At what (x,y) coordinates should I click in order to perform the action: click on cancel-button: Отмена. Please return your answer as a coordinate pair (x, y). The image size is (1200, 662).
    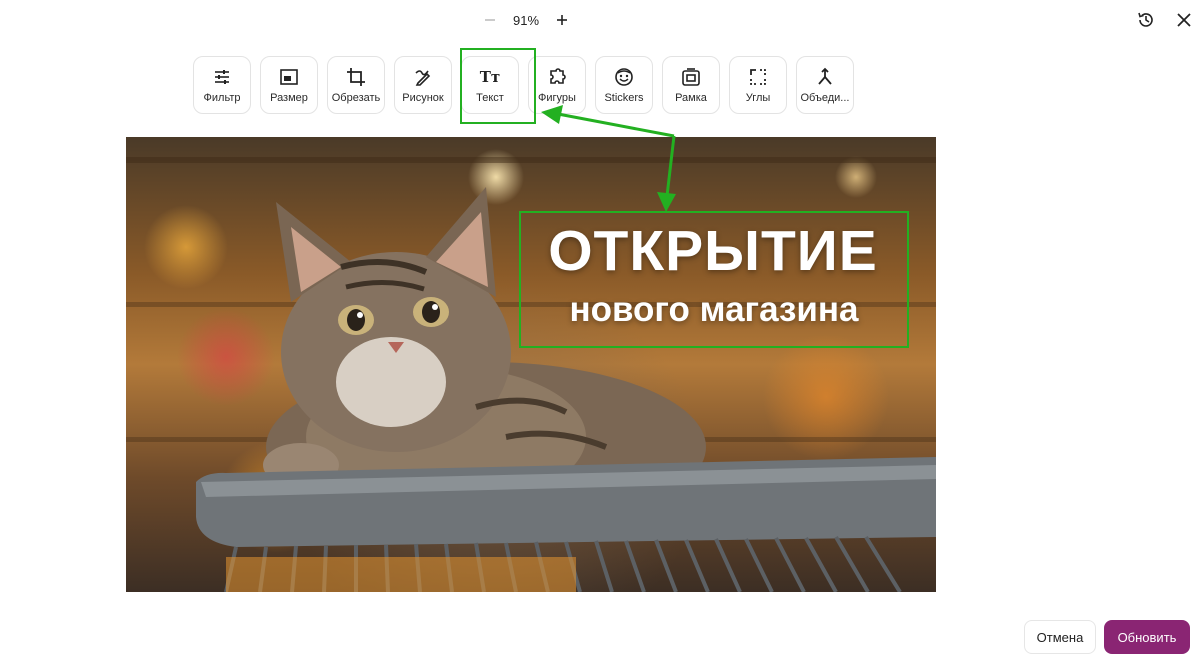
    Looking at the image, I should click on (1060, 637).